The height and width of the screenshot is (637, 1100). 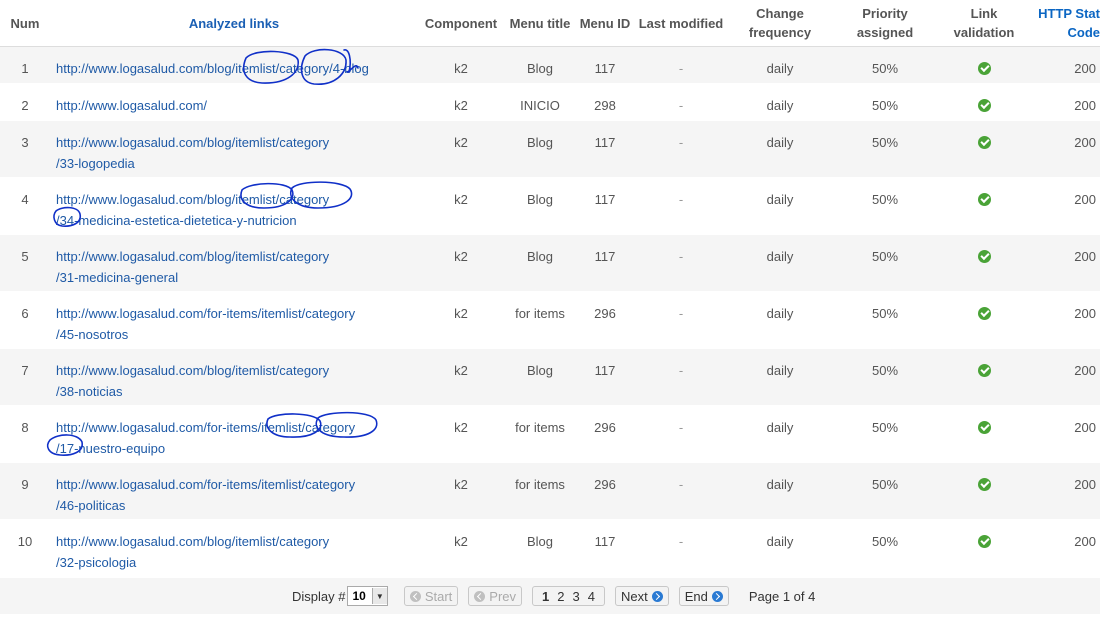 I want to click on analyzed-link: http://www.logasalud.com/, so click(x=131, y=105).